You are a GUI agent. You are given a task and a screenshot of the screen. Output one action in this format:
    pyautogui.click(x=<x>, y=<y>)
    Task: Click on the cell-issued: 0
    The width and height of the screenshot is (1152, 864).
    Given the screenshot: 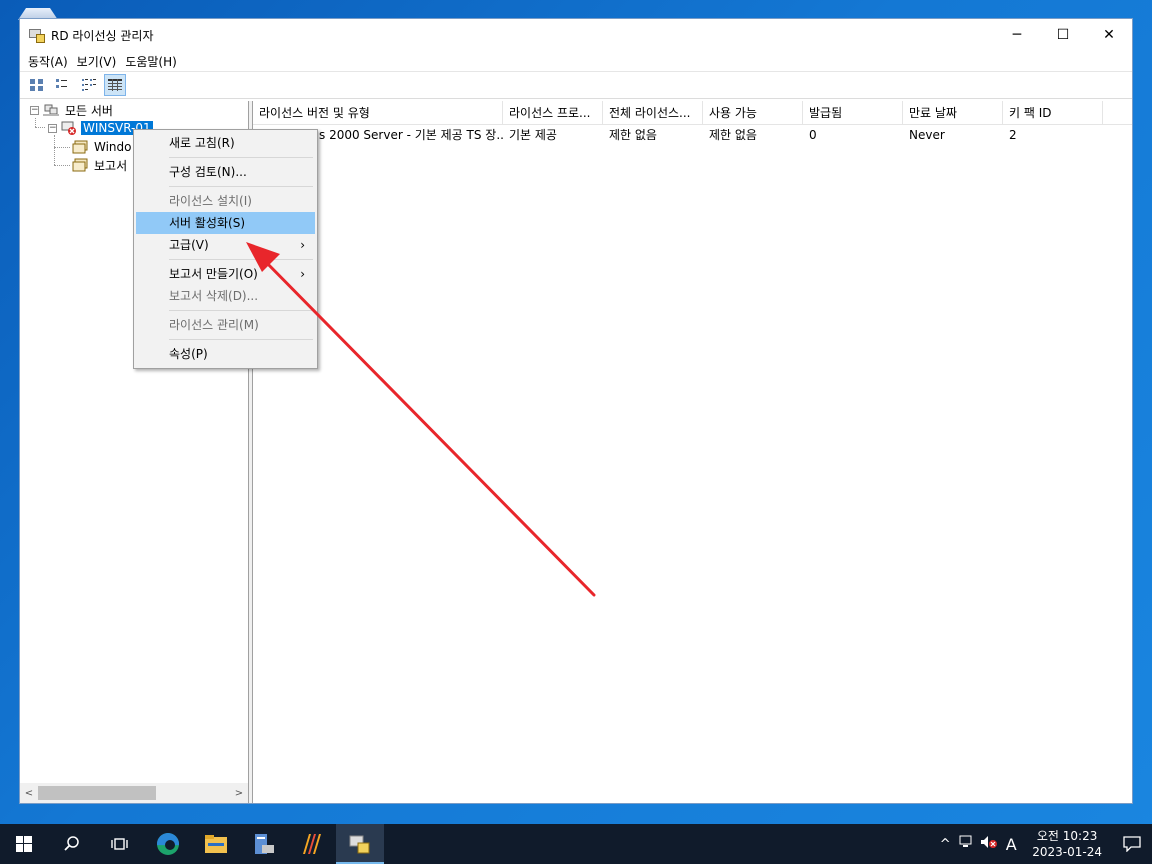 What is the action you would take?
    pyautogui.click(x=813, y=135)
    